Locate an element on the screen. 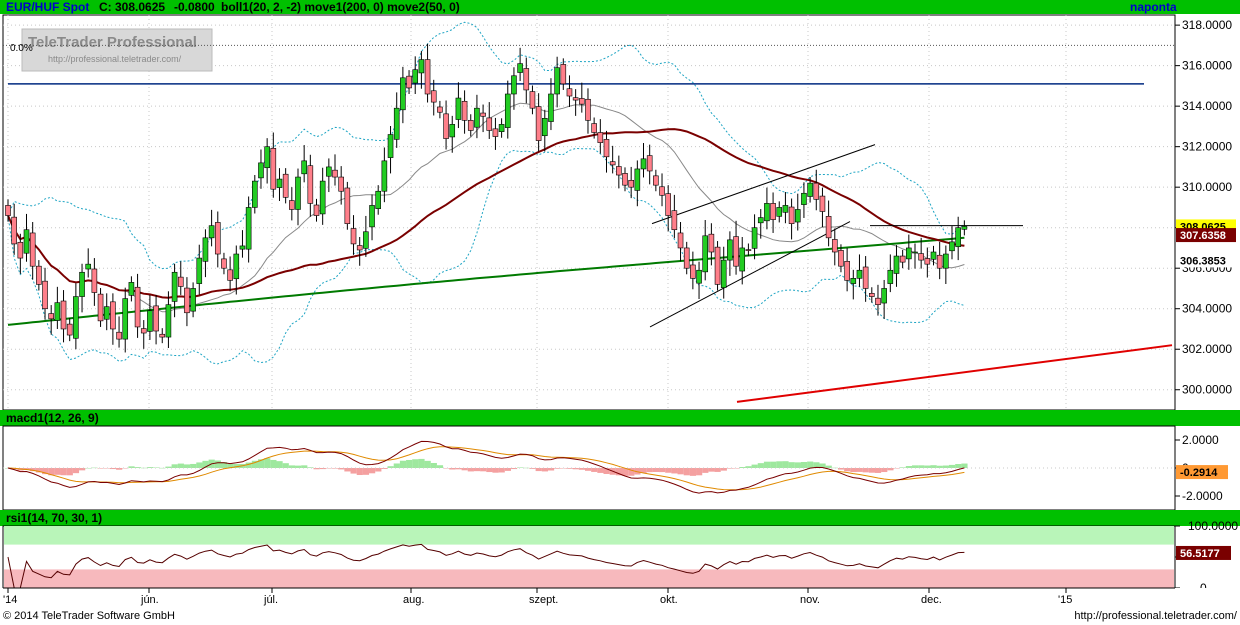 The image size is (1240, 625). y-tick-label: 304.0000 is located at coordinates (1207, 309).